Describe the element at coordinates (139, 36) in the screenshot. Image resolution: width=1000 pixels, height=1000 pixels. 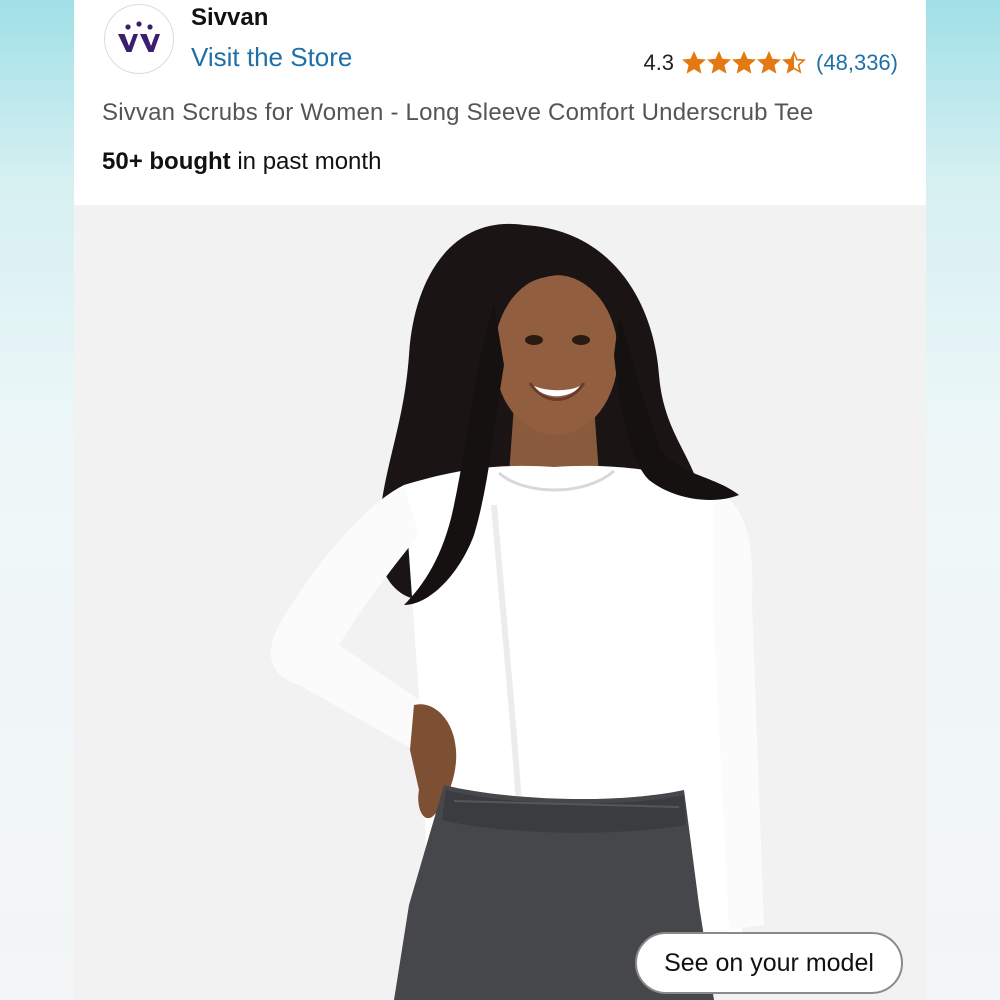
I see `sivvan-logo-icon` at that location.